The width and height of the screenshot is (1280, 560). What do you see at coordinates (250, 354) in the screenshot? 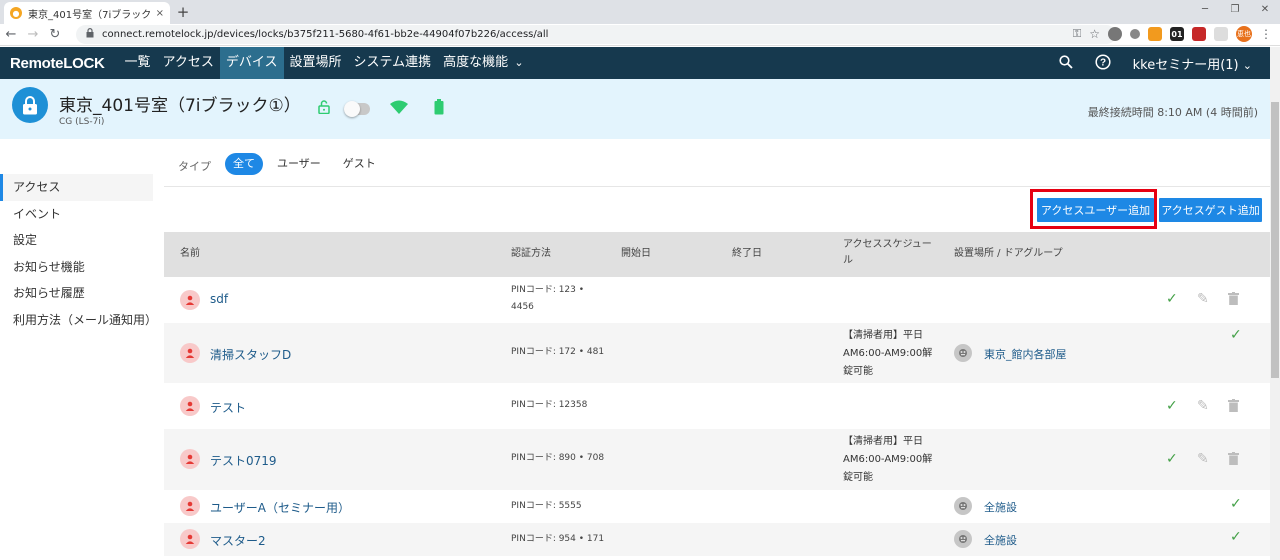
I see `user-name-link: 清掃スタッフD` at bounding box center [250, 354].